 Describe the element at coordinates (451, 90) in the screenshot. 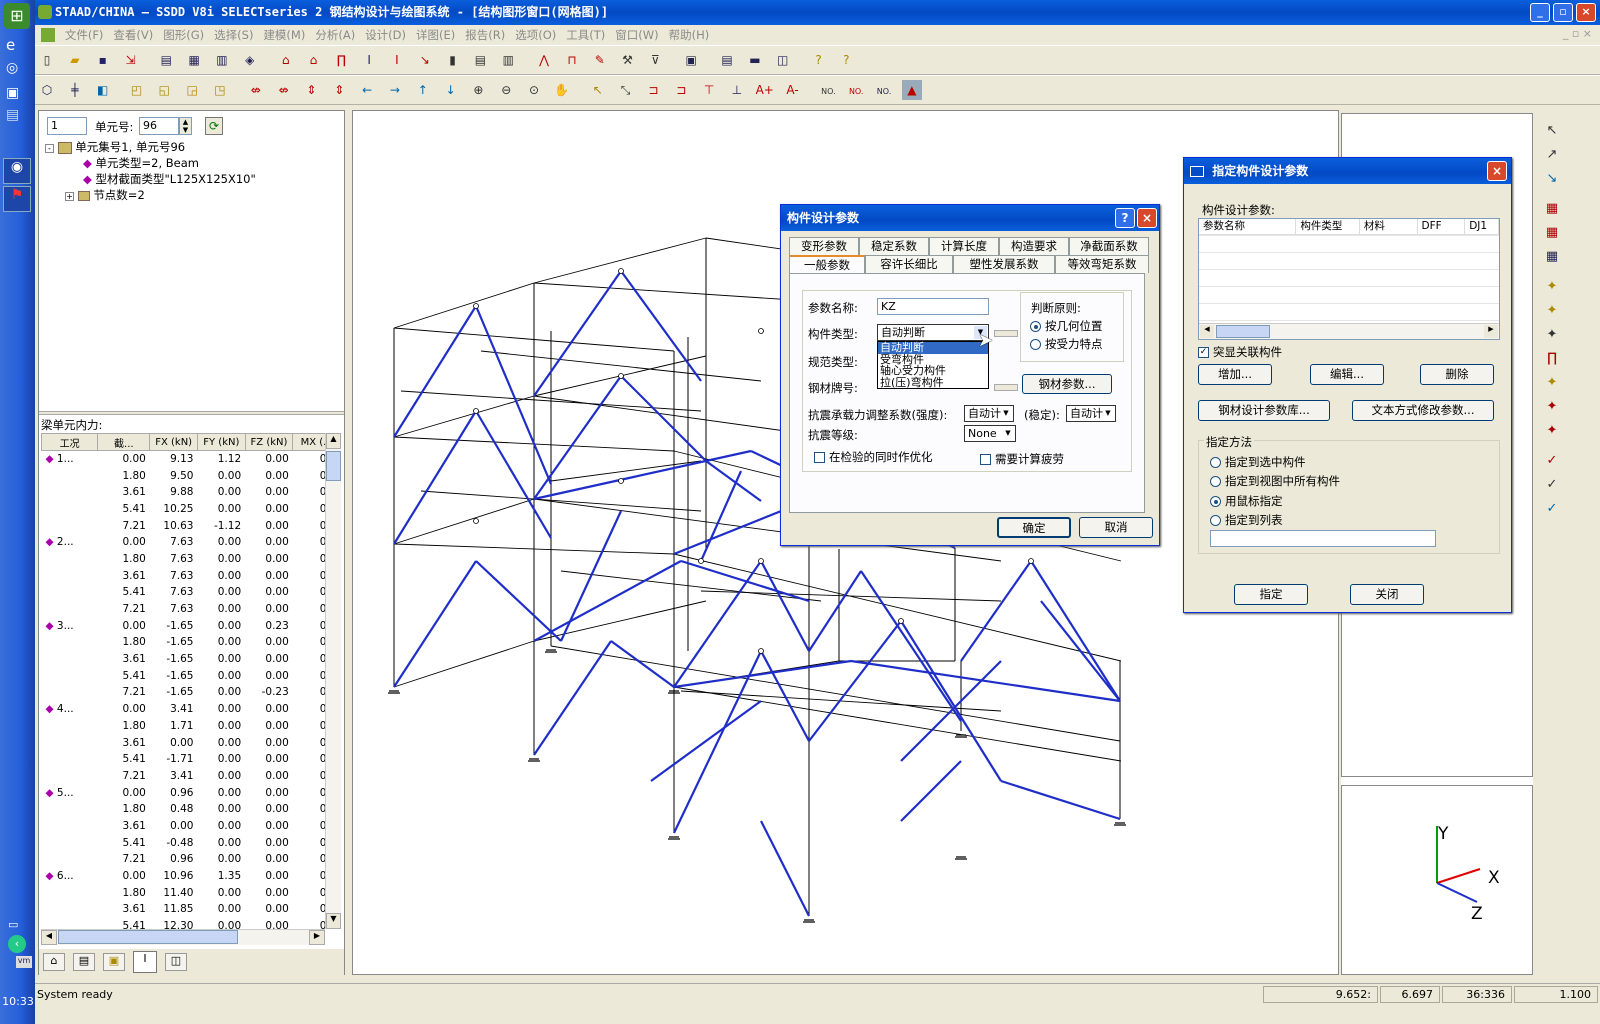

I see `pan-down-icon: ↓` at that location.